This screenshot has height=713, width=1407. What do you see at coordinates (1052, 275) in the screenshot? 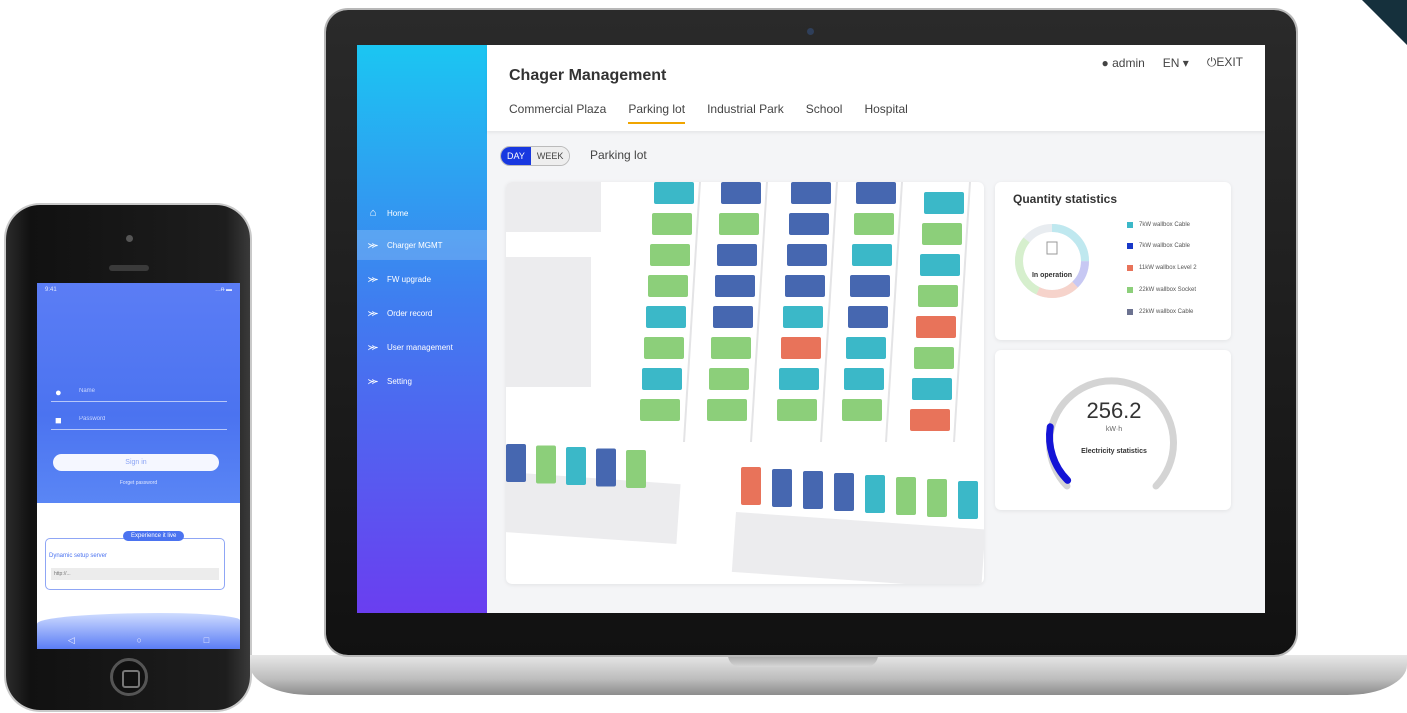
I see `donut-center-label: In operation` at bounding box center [1052, 275].